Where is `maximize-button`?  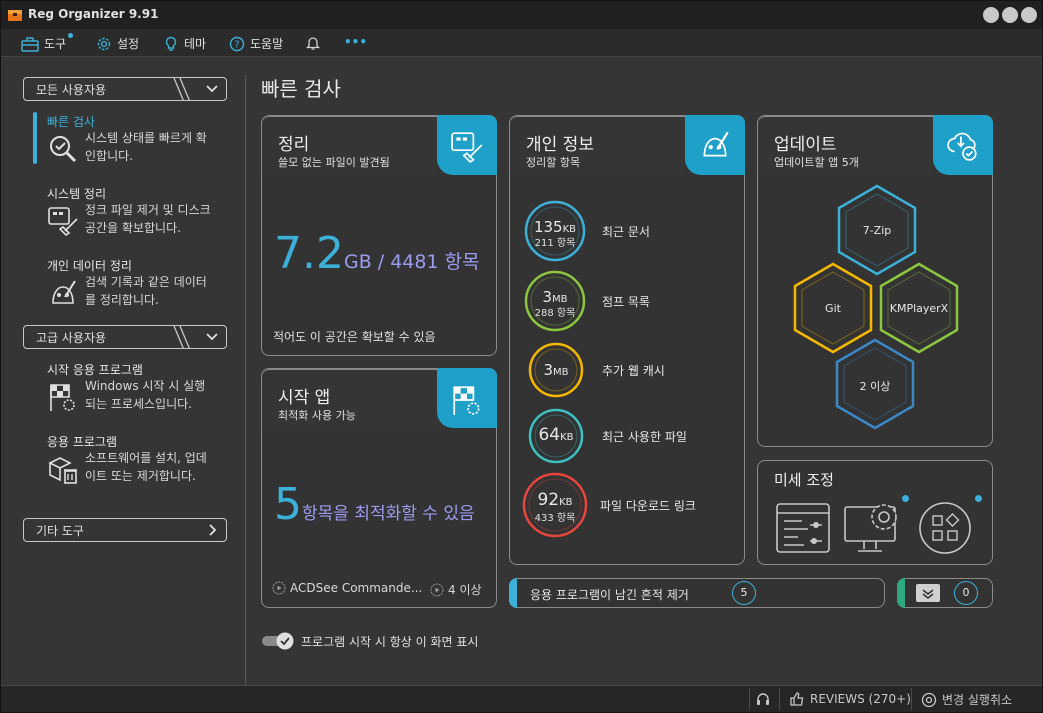 maximize-button is located at coordinates (1010, 15).